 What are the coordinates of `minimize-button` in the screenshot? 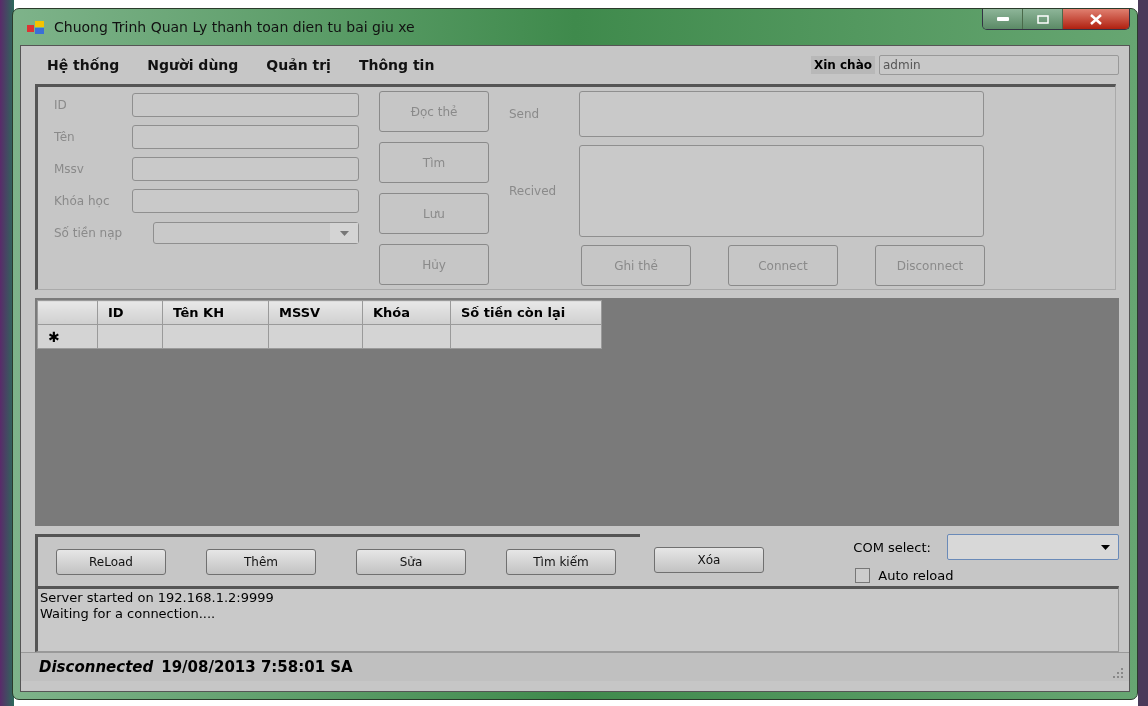 It's located at (1003, 19).